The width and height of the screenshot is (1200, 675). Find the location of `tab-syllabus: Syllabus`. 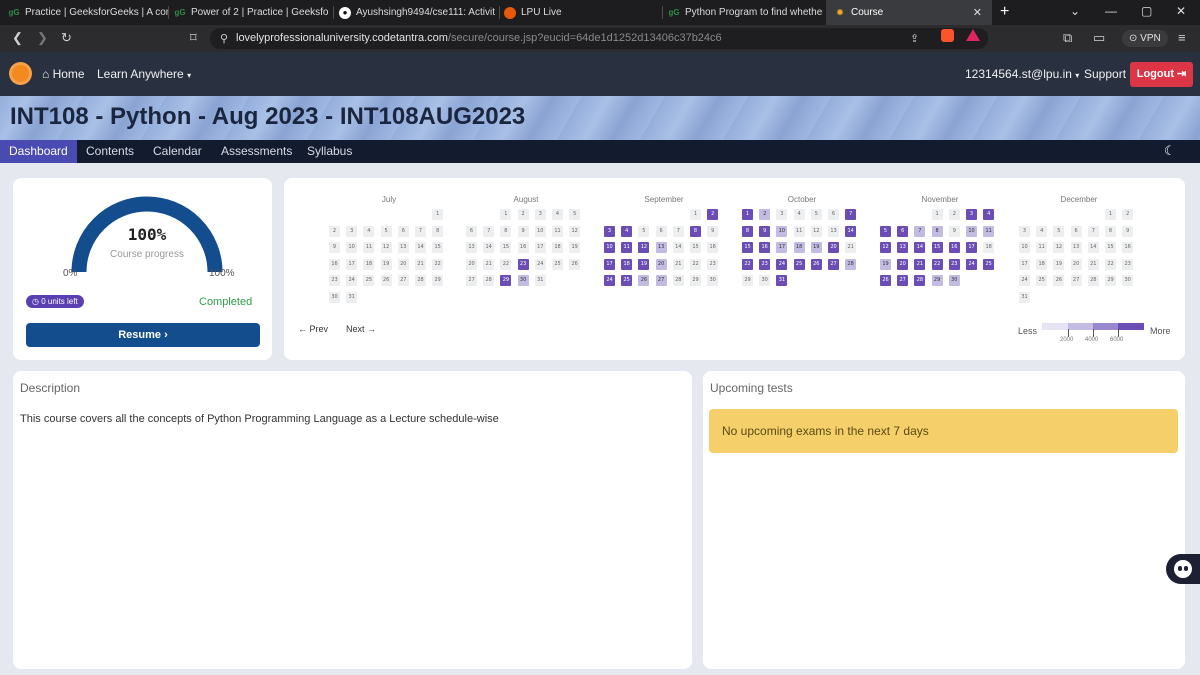

tab-syllabus: Syllabus is located at coordinates (329, 151).